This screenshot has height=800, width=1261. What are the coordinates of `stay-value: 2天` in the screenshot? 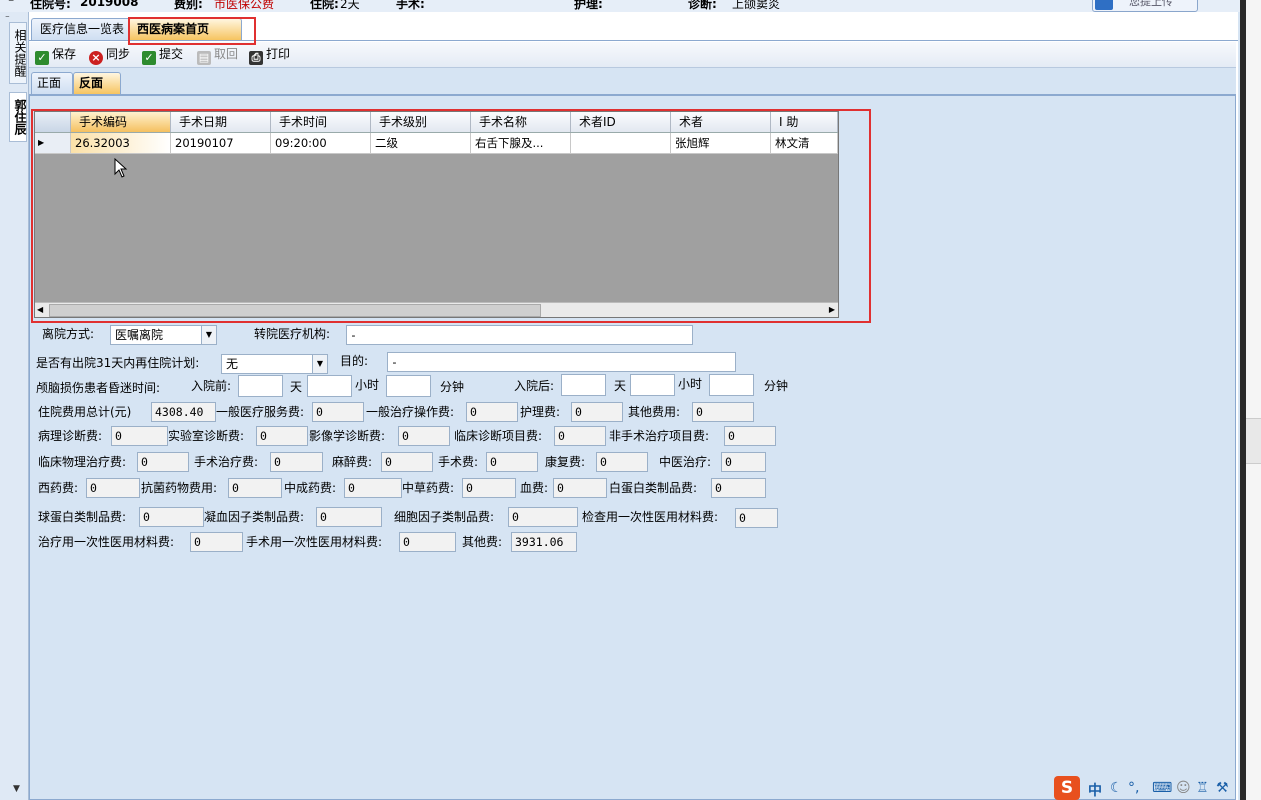 It's located at (350, 5).